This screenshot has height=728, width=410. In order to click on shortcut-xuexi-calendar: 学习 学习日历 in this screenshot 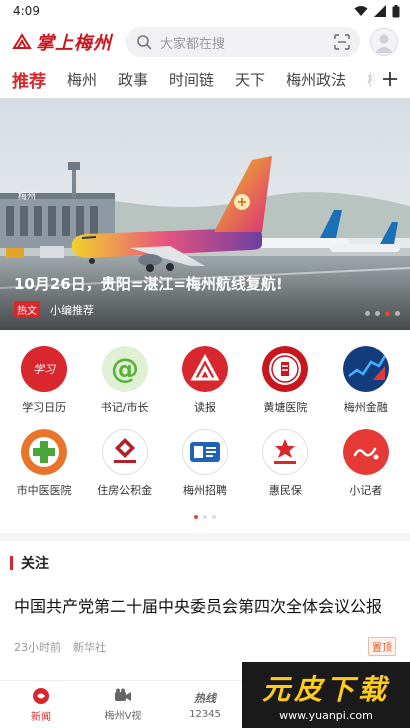, I will do `click(44, 380)`.